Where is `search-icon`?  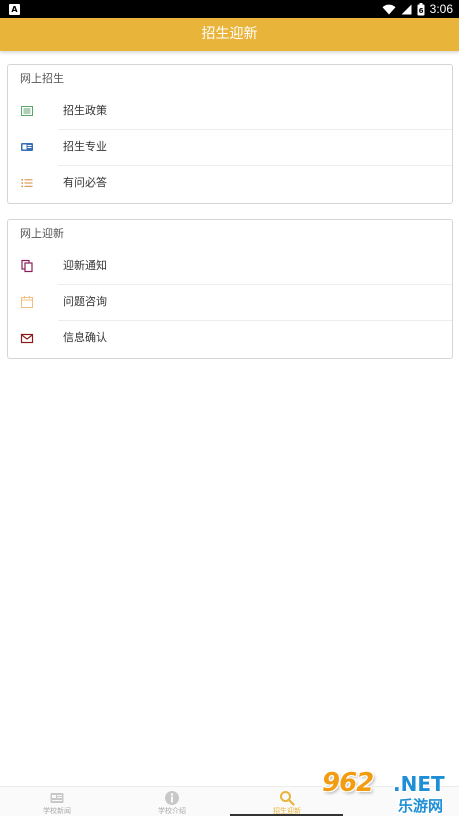
search-icon is located at coordinates (287, 798).